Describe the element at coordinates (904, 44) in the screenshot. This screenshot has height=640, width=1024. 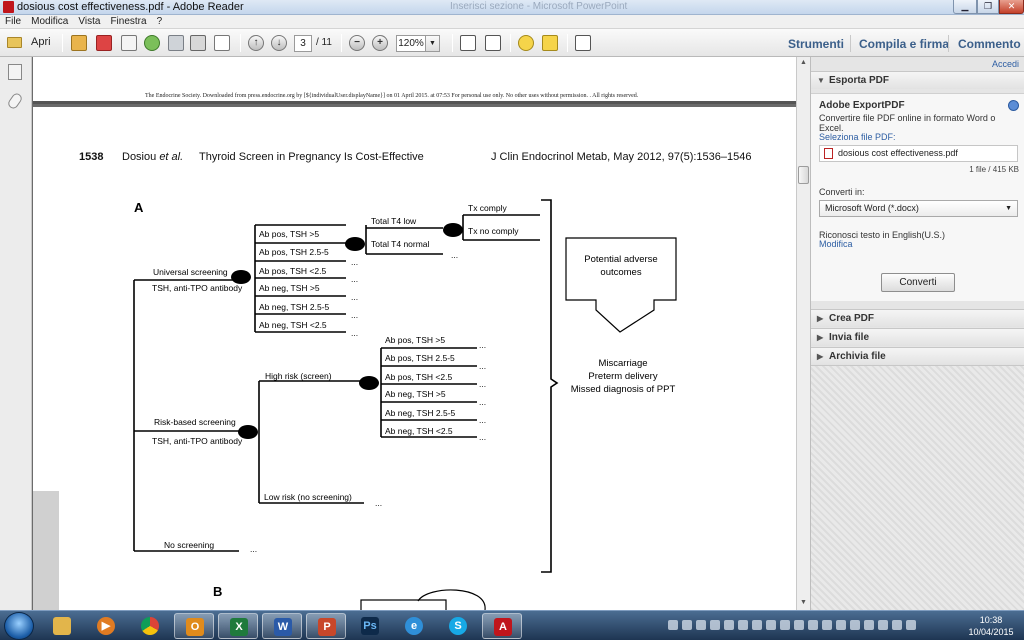
I see `tab-compila-e-firma: Compila e firma` at that location.